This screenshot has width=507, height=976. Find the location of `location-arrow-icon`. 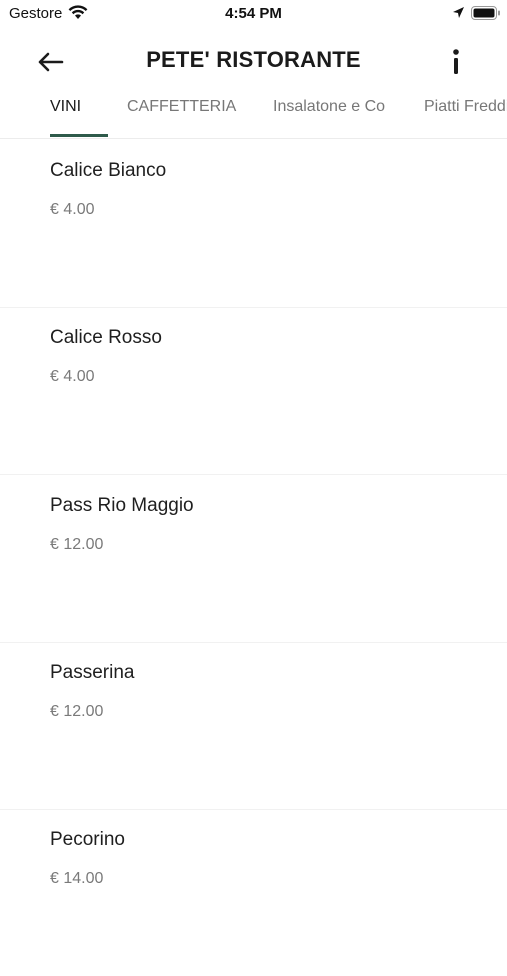

location-arrow-icon is located at coordinates (458, 15).